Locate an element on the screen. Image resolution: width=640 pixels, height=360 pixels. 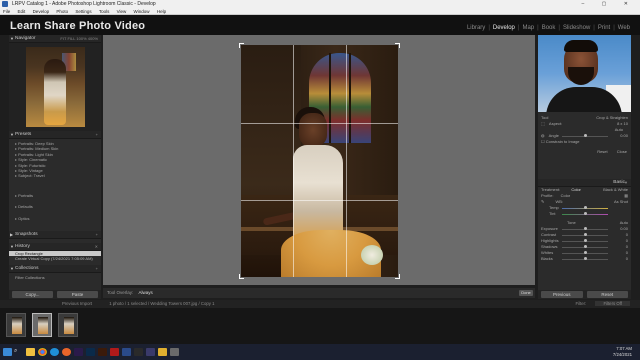
folder-icon is located at coordinates (162, 352).